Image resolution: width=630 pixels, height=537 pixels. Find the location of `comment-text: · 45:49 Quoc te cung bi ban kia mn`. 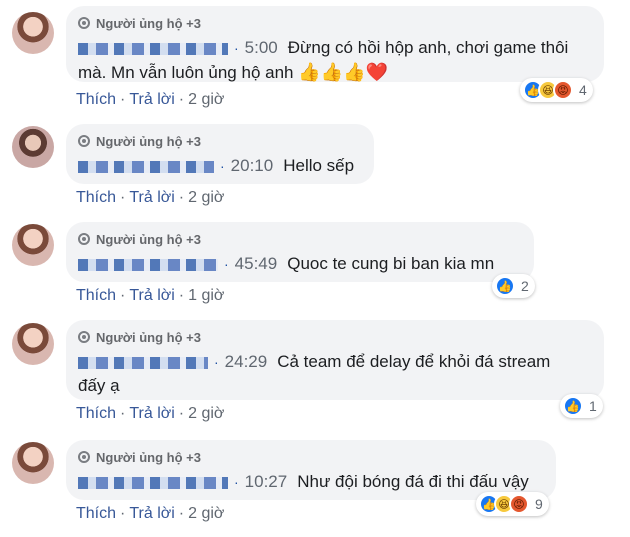

comment-text: · 45:49 Quoc te cung bi ban kia mn is located at coordinates (300, 264).